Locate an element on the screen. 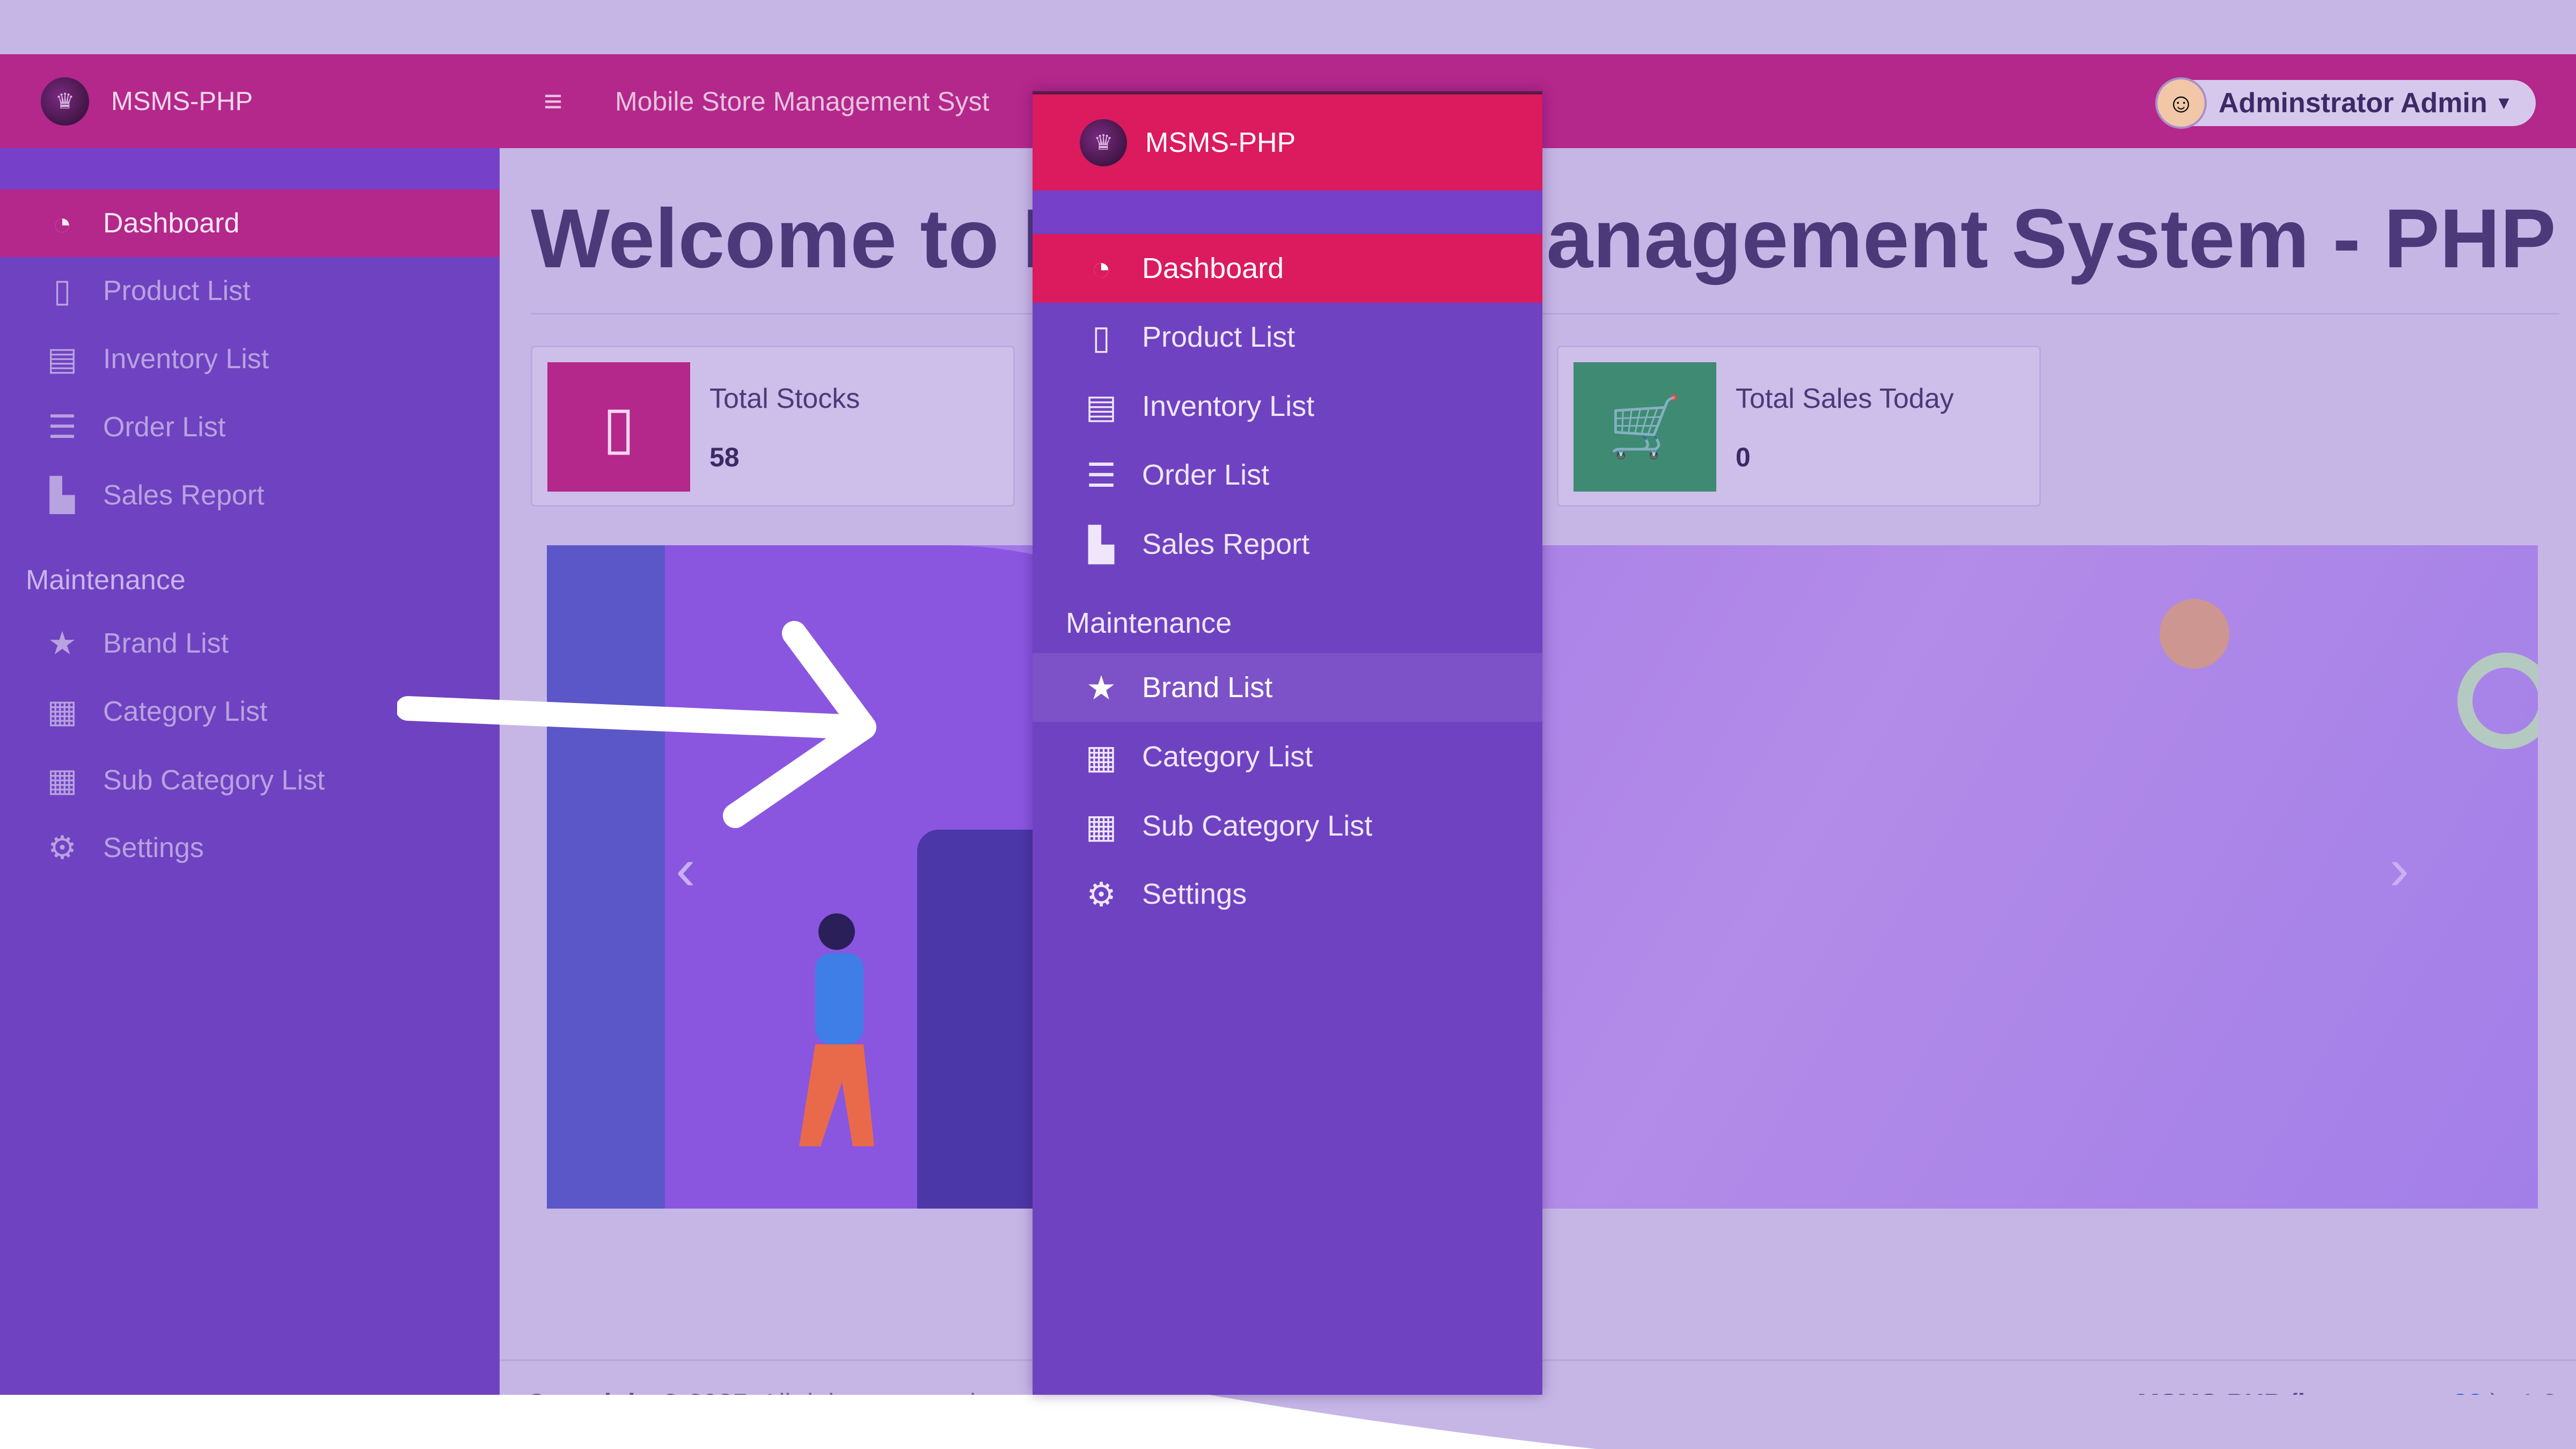  cart-icon: 🛒 is located at coordinates (1645, 427).